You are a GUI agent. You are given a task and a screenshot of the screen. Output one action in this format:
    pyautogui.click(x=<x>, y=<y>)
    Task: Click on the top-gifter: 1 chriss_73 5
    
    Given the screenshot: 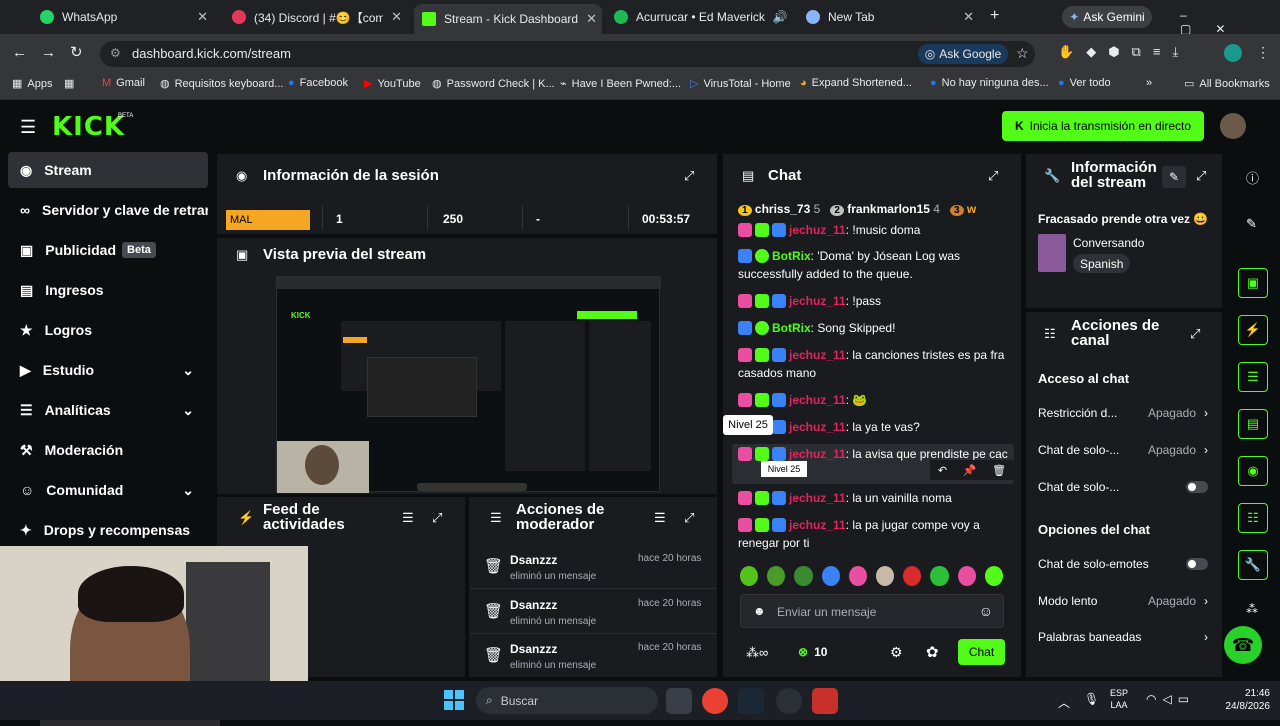 What is the action you would take?
    pyautogui.click(x=779, y=212)
    